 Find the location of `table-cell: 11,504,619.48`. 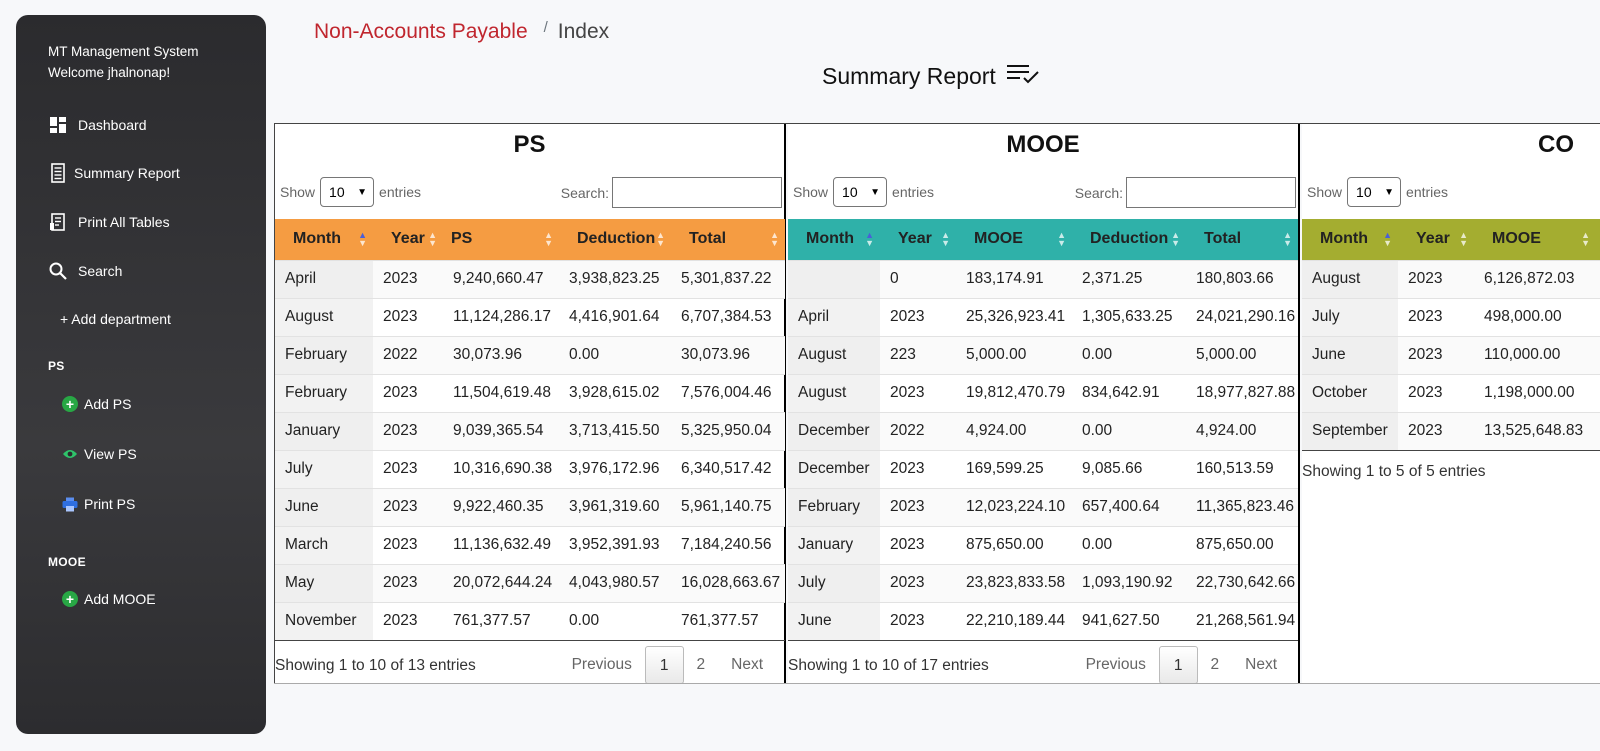

table-cell: 11,504,619.48 is located at coordinates (501, 392).